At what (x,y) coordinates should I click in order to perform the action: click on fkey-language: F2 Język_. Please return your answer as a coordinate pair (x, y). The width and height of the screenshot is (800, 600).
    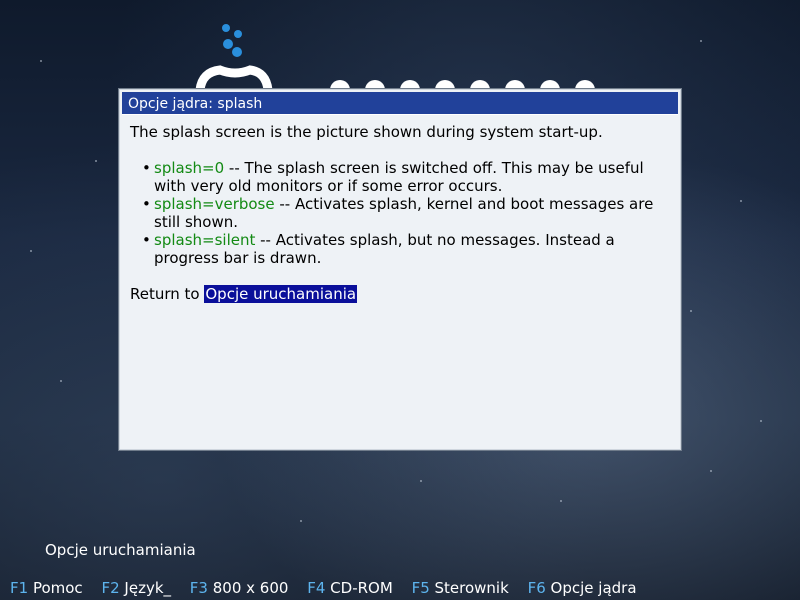
    Looking at the image, I should click on (136, 588).